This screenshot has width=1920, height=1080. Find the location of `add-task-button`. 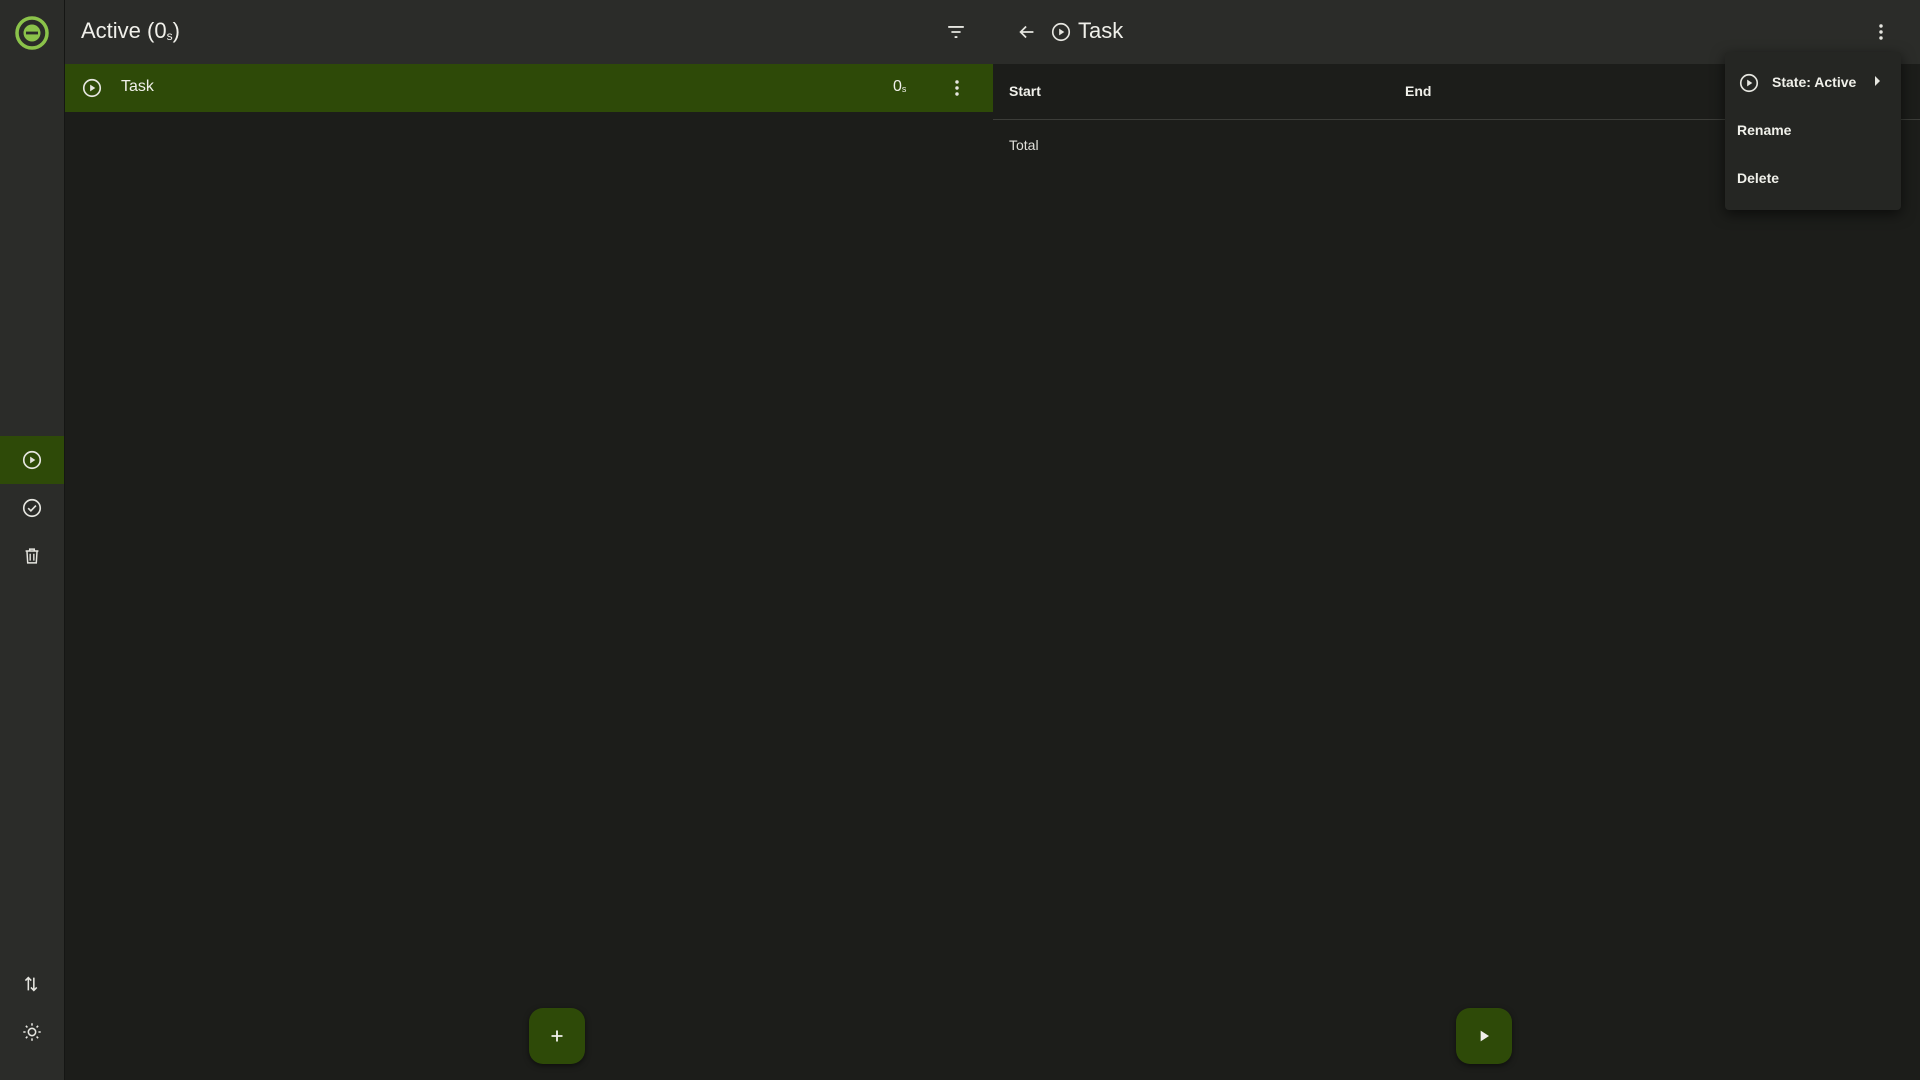

add-task-button is located at coordinates (557, 1036).